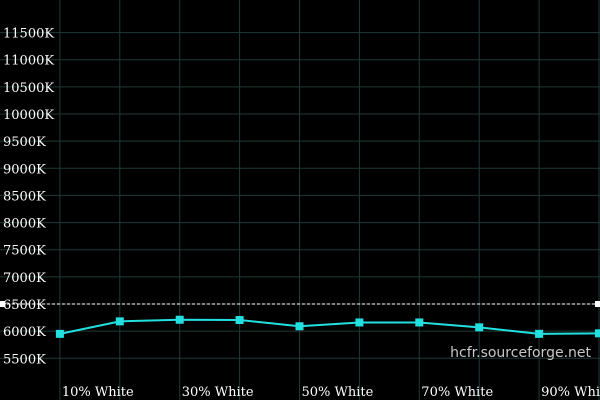 Image resolution: width=600 pixels, height=400 pixels. Describe the element at coordinates (28, 61) in the screenshot. I see `y-tick-label: 11000K` at that location.